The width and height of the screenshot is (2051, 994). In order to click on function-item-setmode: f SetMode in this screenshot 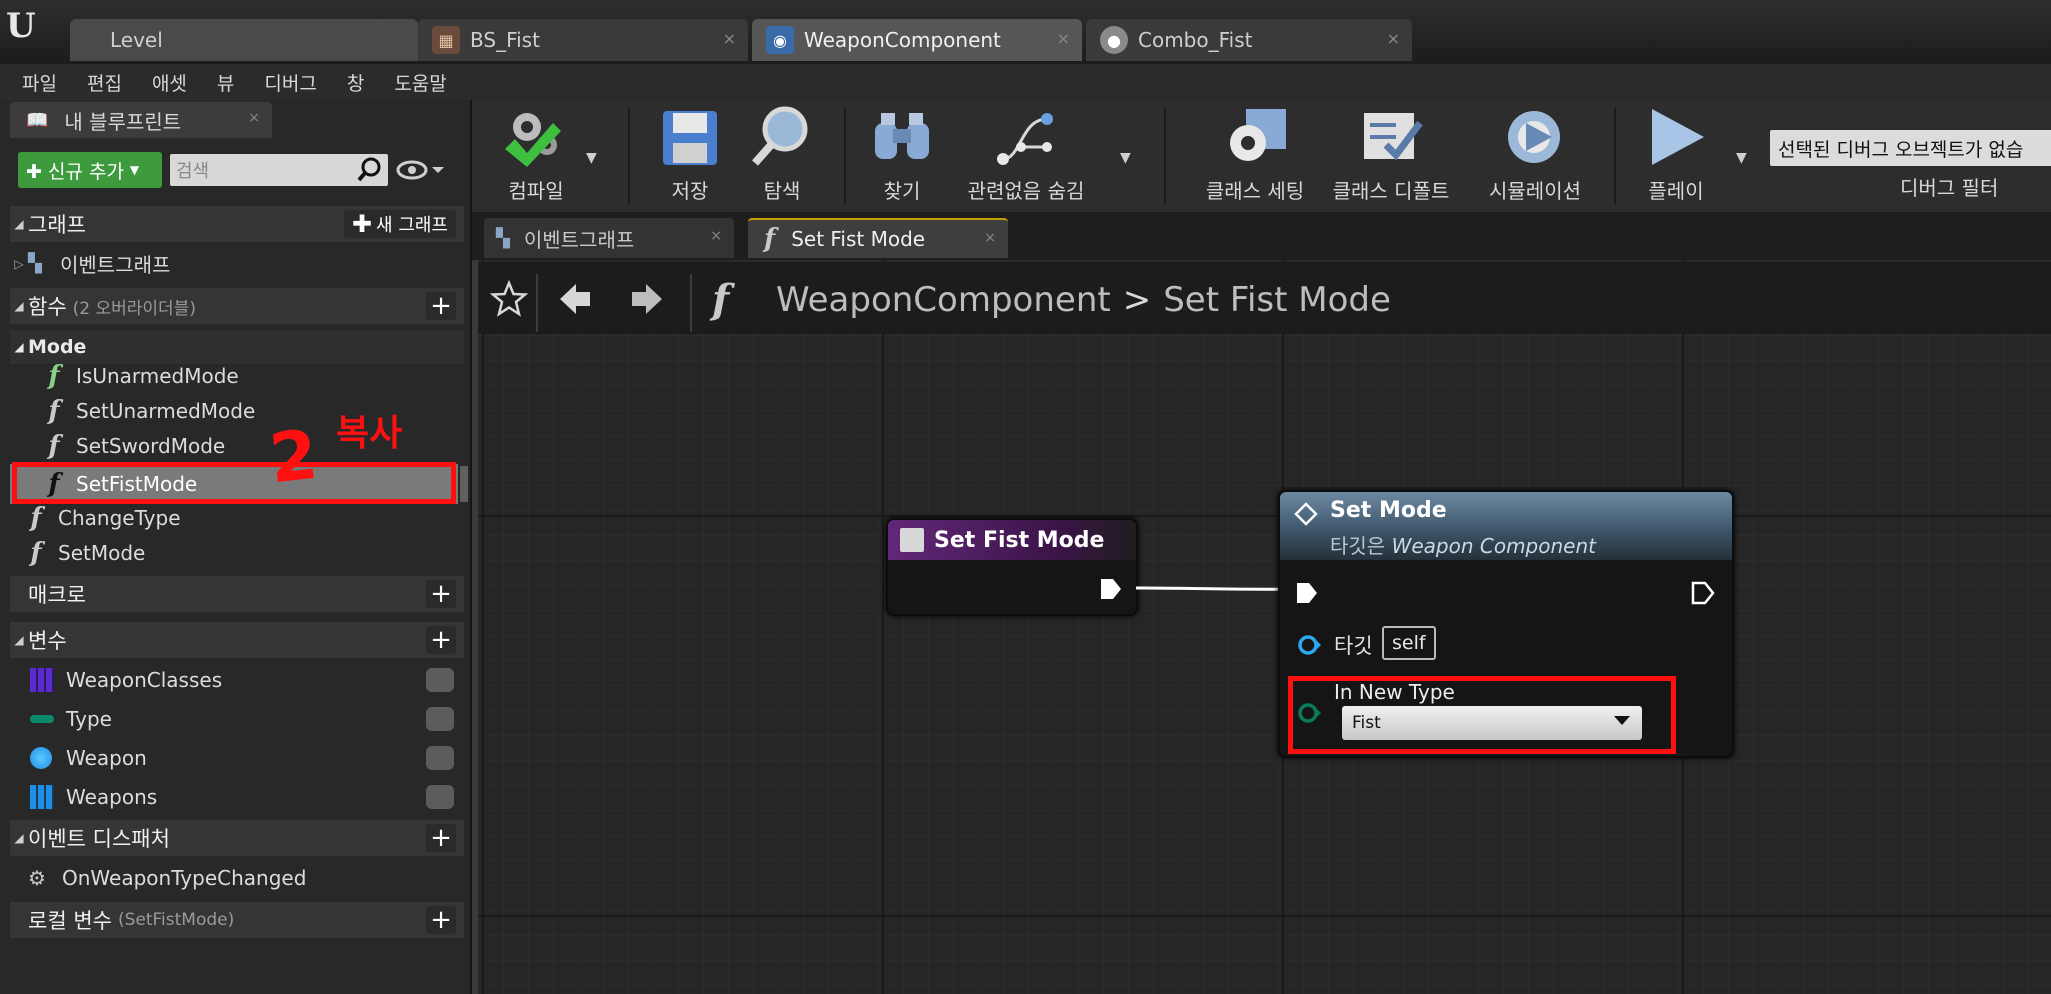, I will do `click(237, 552)`.